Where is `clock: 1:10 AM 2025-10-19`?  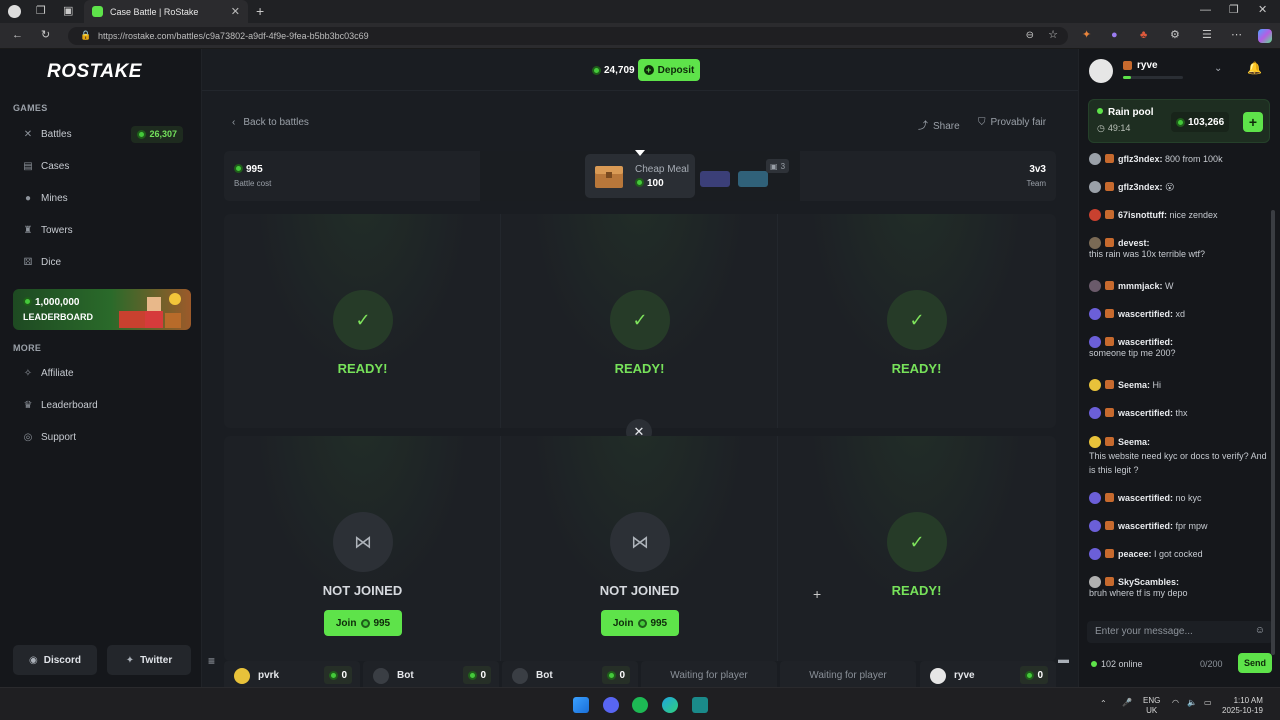 clock: 1:10 AM 2025-10-19 is located at coordinates (1242, 705).